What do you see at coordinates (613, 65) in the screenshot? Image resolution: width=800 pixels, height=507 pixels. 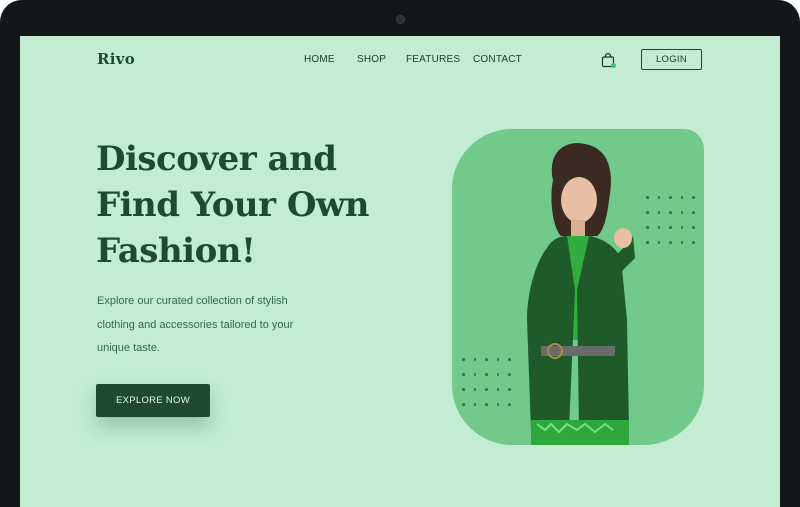 I see `cart-badge` at bounding box center [613, 65].